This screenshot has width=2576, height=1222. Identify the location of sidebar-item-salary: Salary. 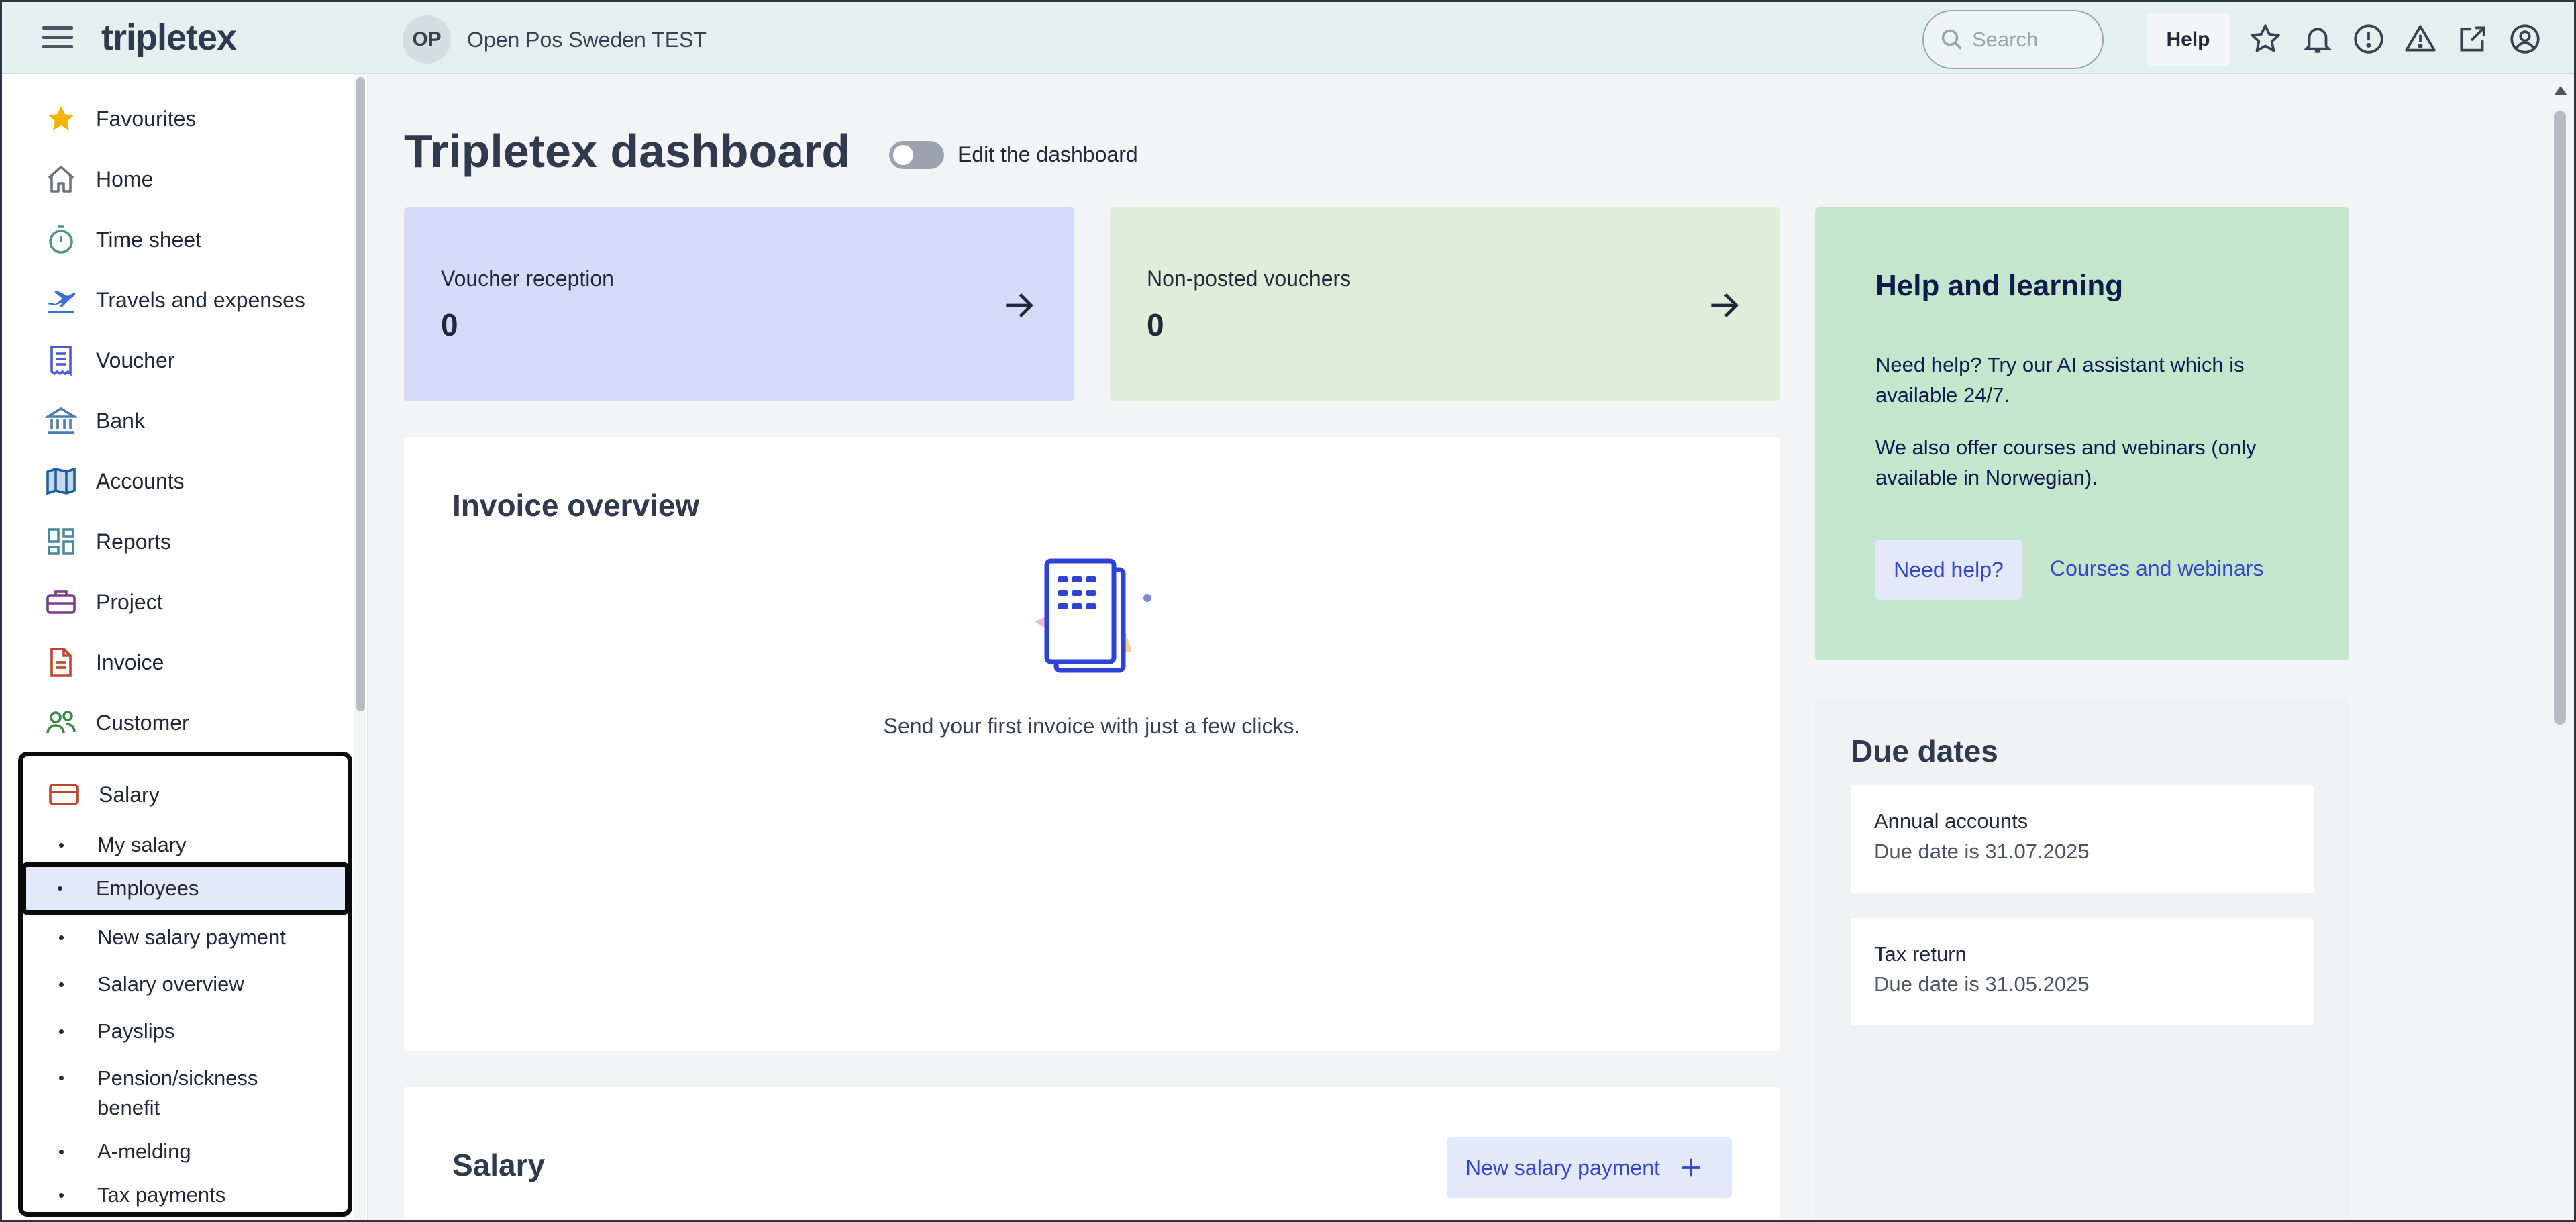
(186, 794).